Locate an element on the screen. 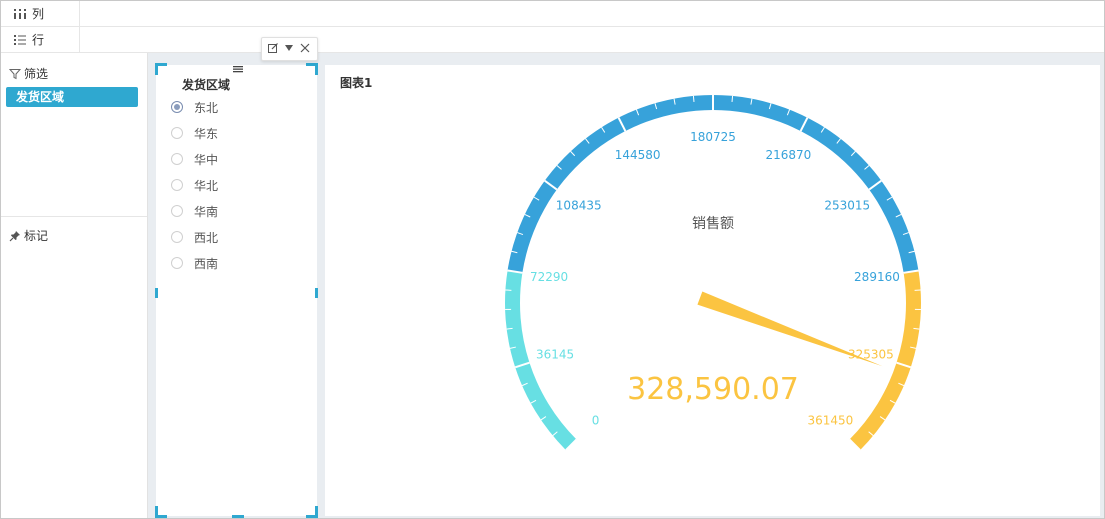 The width and height of the screenshot is (1105, 519). widget-toolbar is located at coordinates (289, 49).